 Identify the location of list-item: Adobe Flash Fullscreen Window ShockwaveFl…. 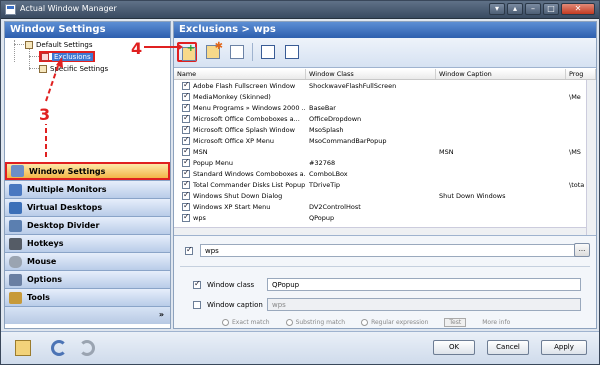
(385, 85).